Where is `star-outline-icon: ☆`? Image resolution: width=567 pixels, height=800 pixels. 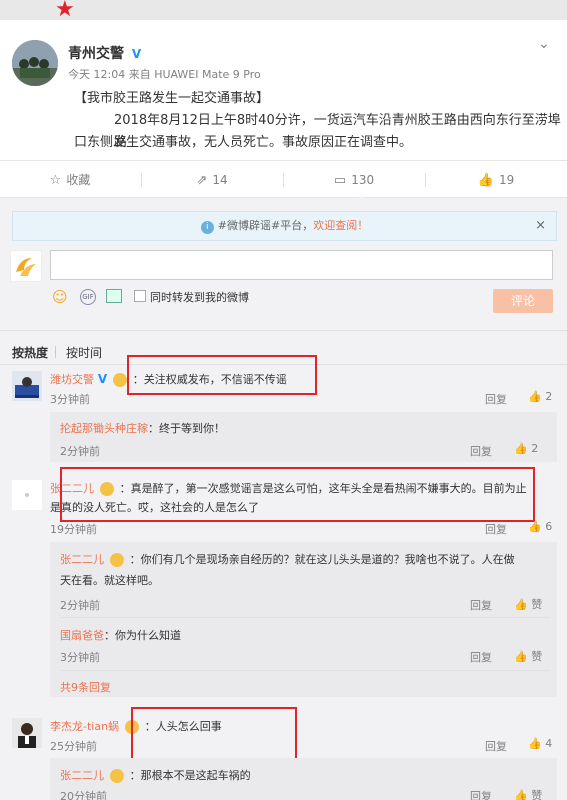
star-outline-icon: ☆ is located at coordinates (55, 180).